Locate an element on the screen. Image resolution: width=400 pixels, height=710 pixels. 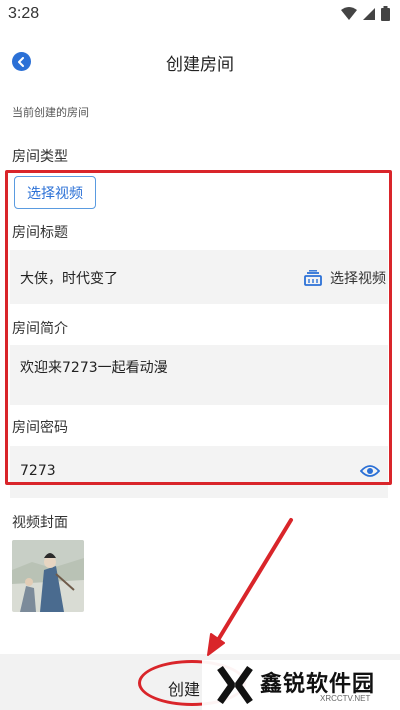
watermark-site: XRCCTV.NET is located at coordinates (345, 698).